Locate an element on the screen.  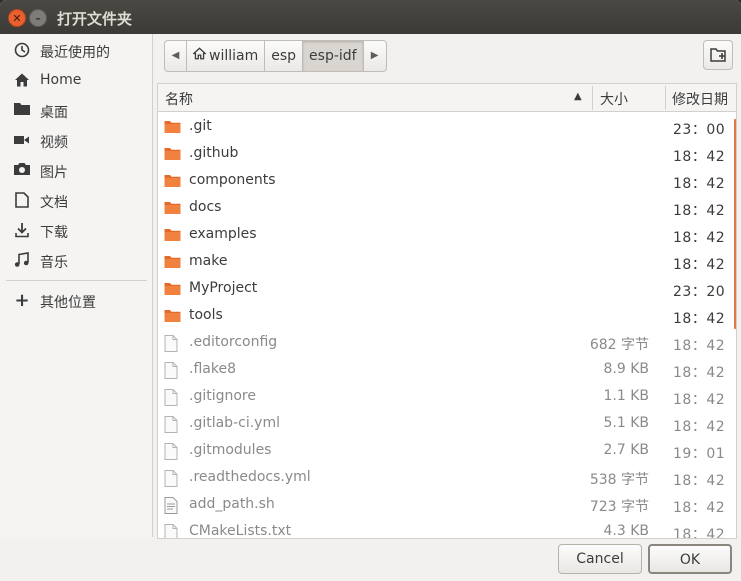
sidebar-item-label: Home is located at coordinates (61, 80).